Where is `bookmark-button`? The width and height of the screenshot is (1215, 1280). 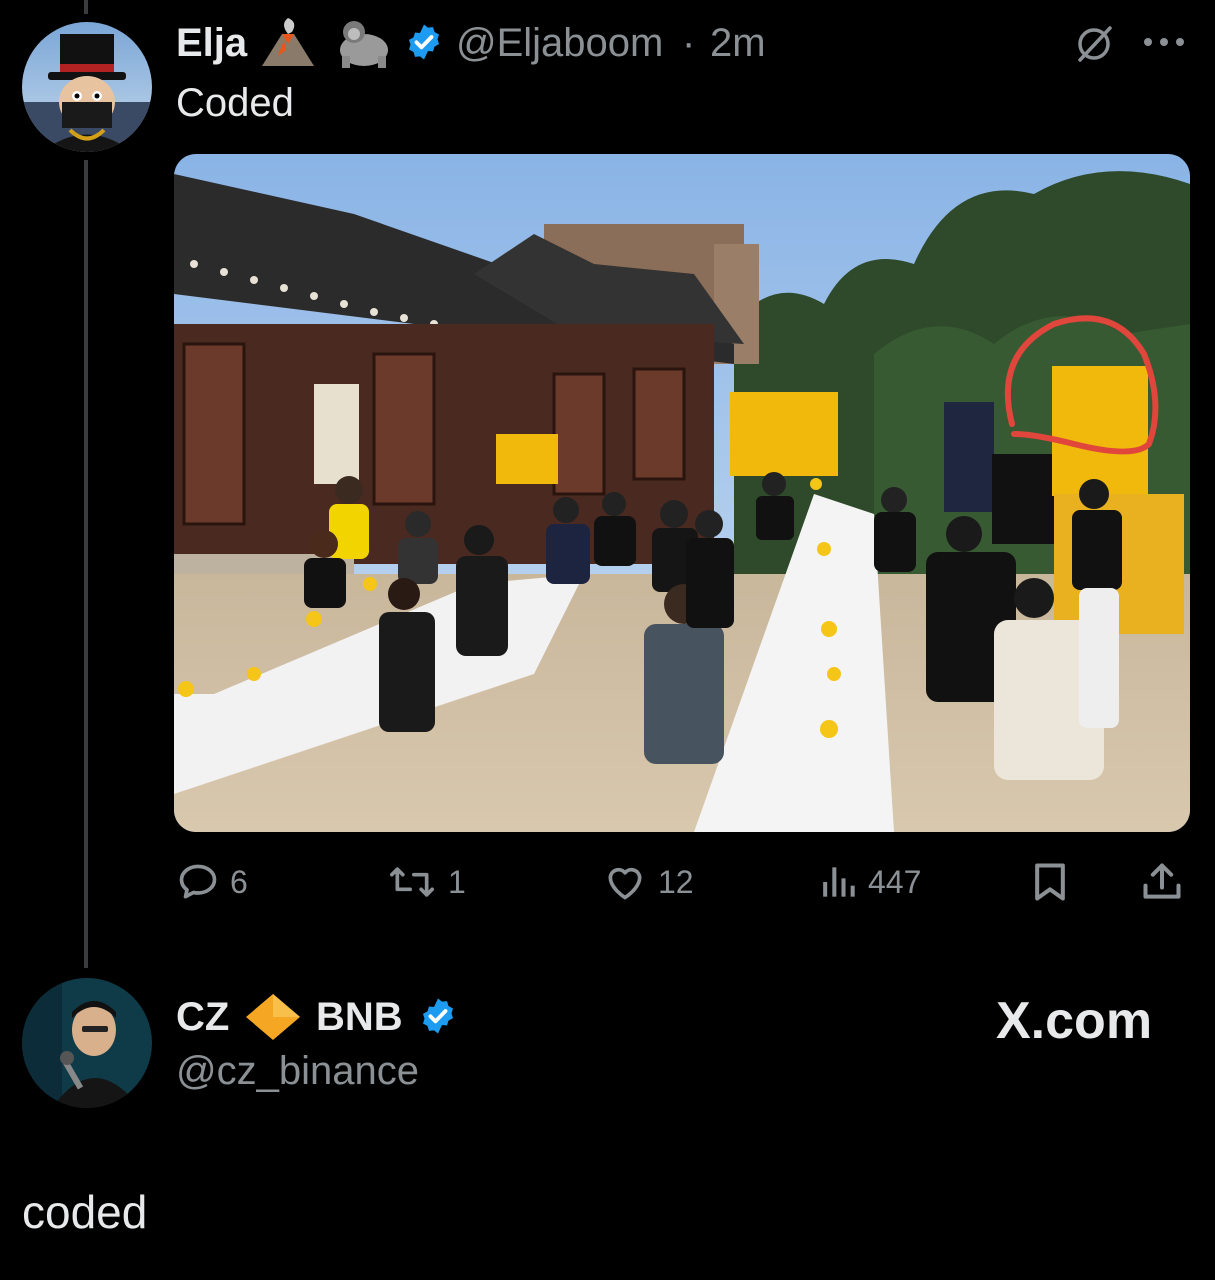 bookmark-button is located at coordinates (1050, 882).